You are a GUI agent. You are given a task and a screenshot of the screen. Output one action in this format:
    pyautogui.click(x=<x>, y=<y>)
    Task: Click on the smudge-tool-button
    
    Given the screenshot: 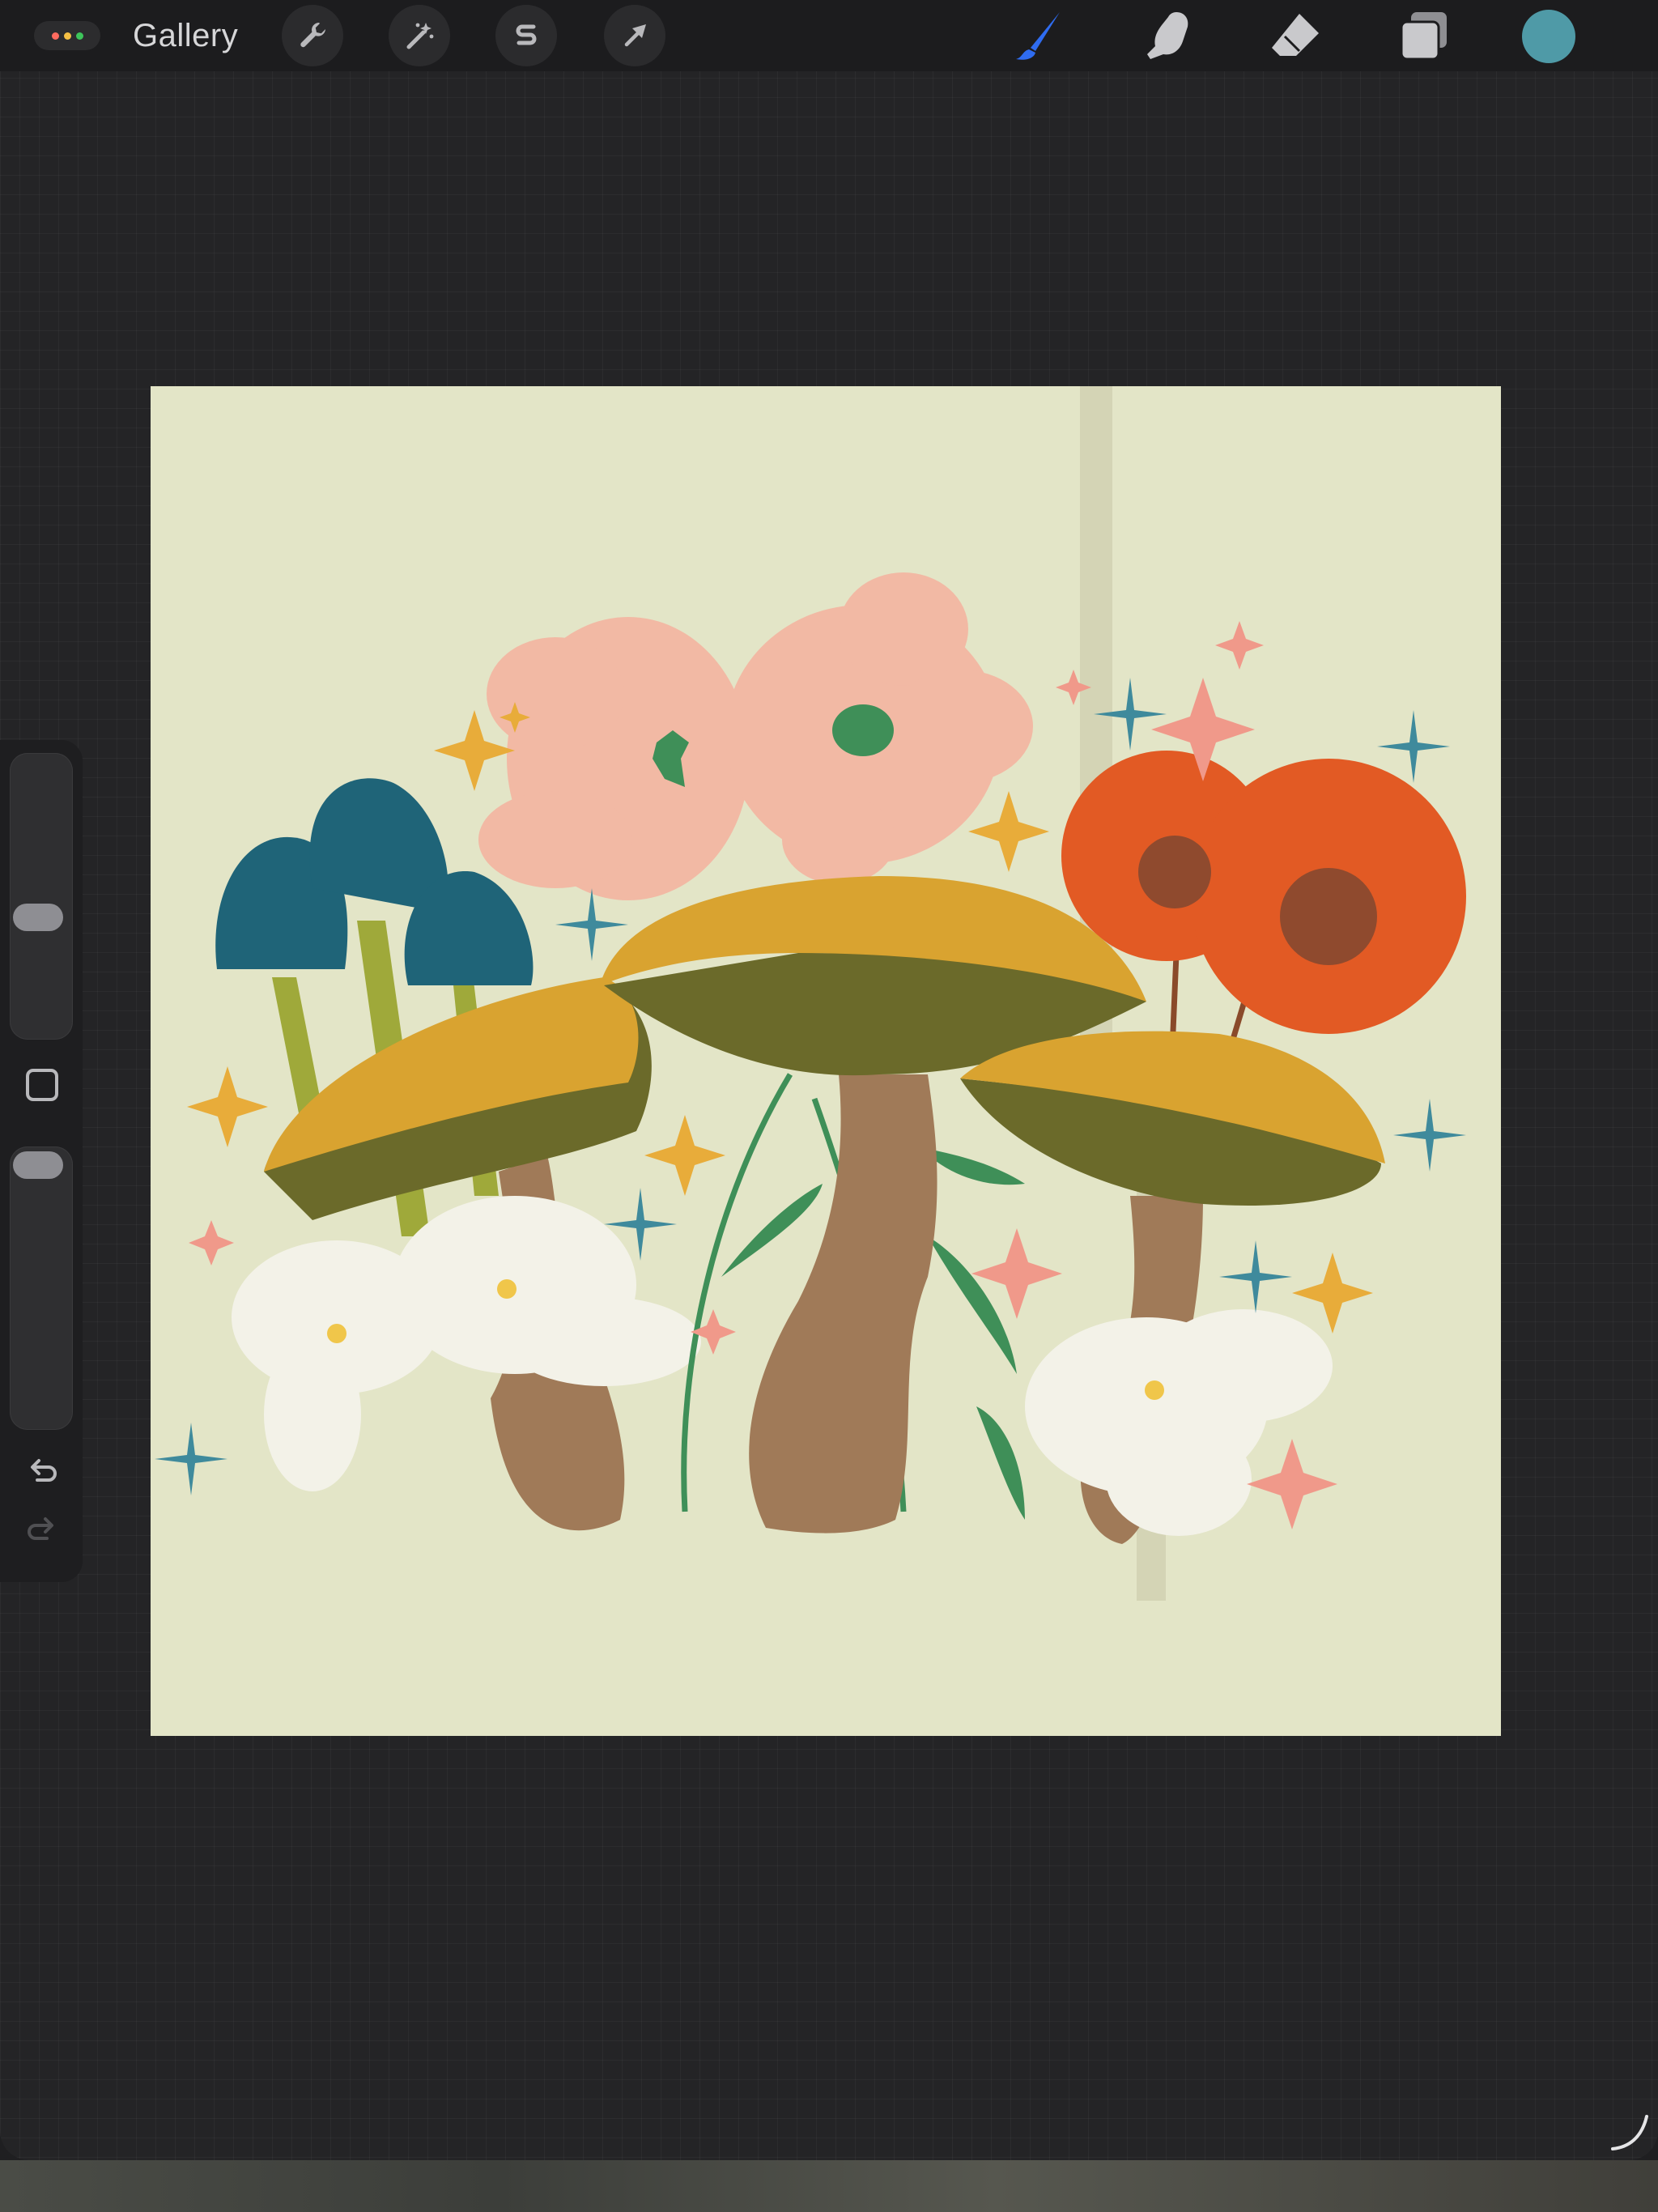 What is the action you would take?
    pyautogui.click(x=1167, y=36)
    